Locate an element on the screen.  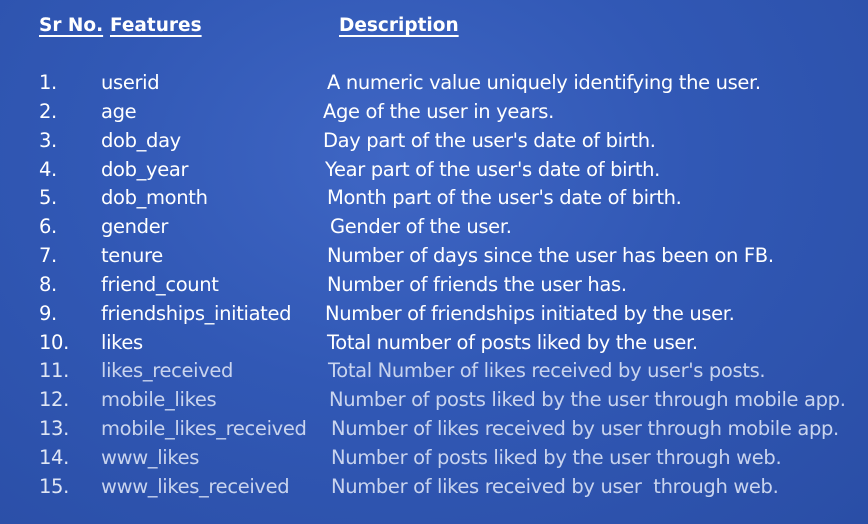
row-number: 3. is located at coordinates (48, 140).